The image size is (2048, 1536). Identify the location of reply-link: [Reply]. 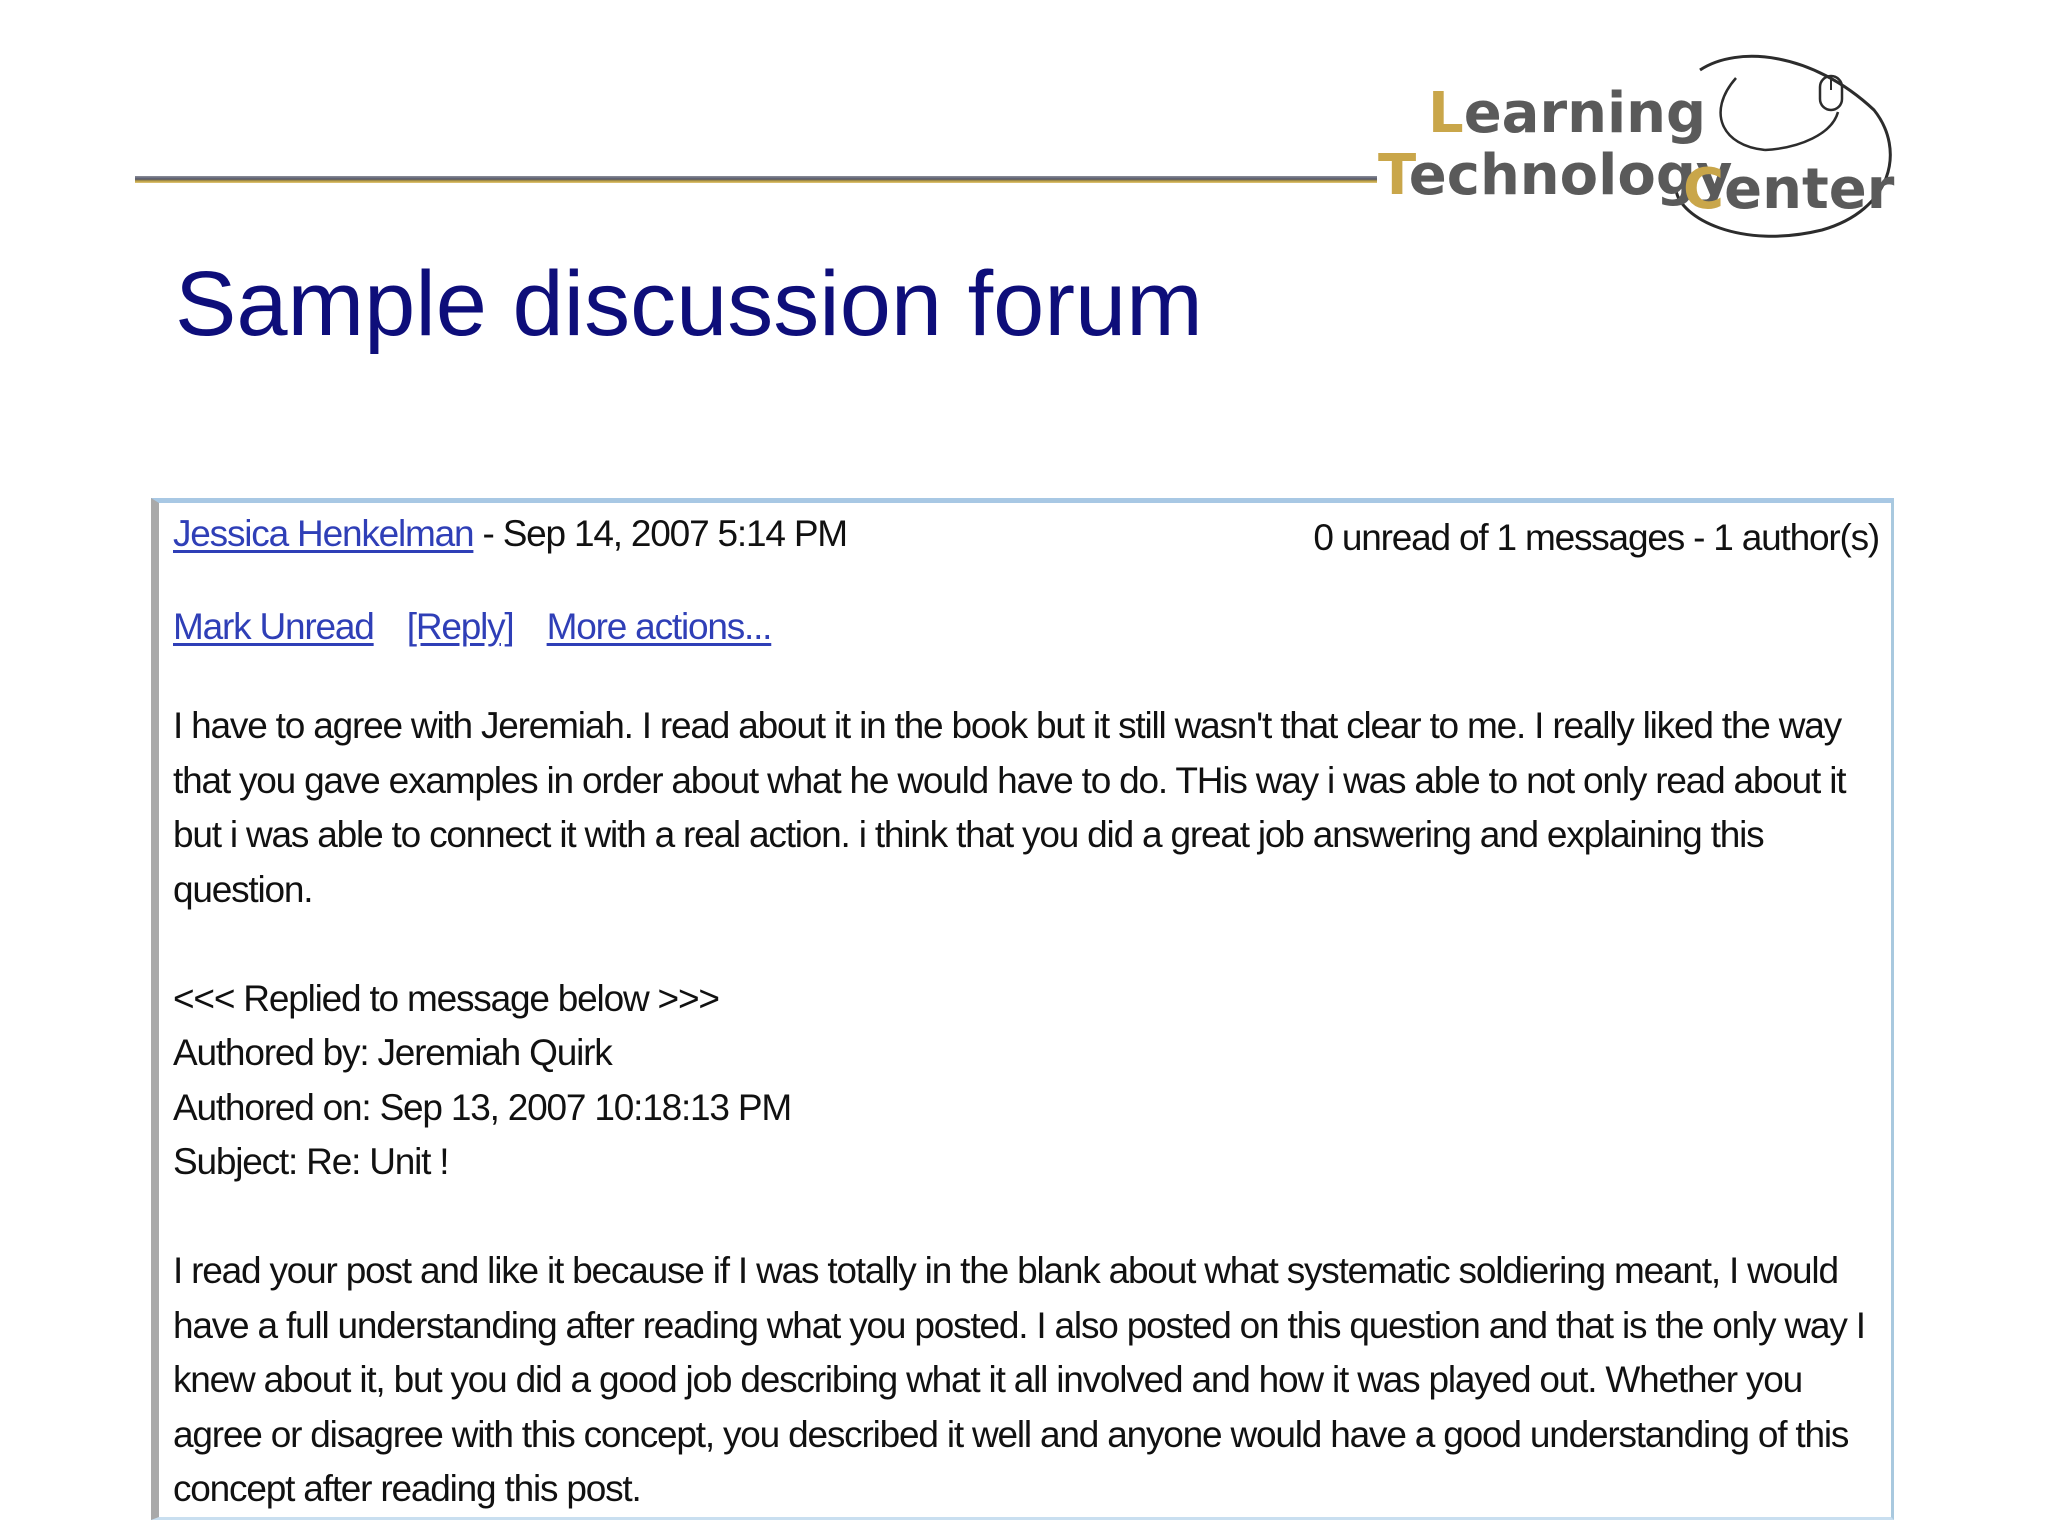
(461, 626).